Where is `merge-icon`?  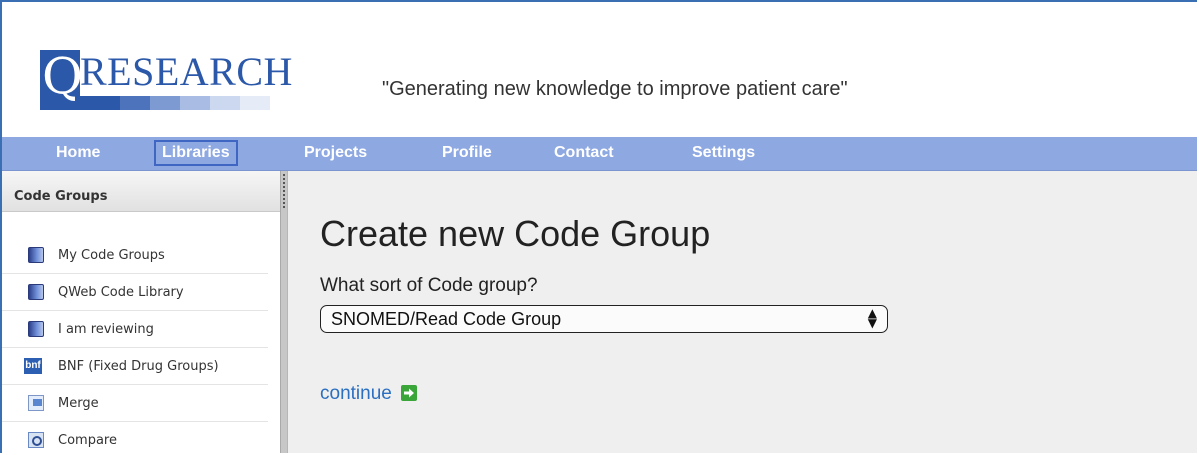
merge-icon is located at coordinates (36, 403).